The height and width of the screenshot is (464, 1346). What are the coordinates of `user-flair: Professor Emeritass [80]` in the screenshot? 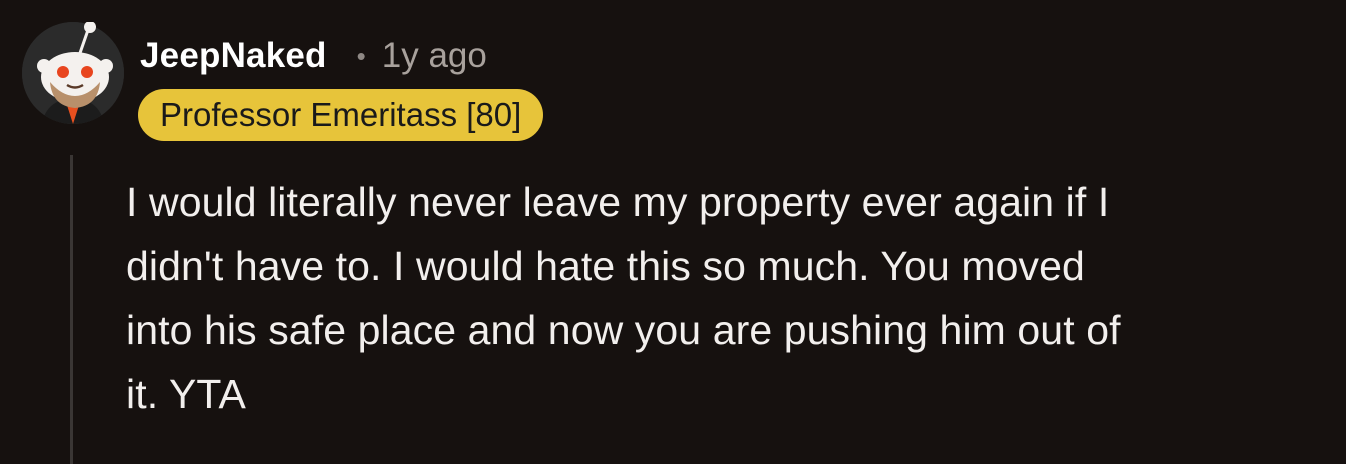 It's located at (341, 115).